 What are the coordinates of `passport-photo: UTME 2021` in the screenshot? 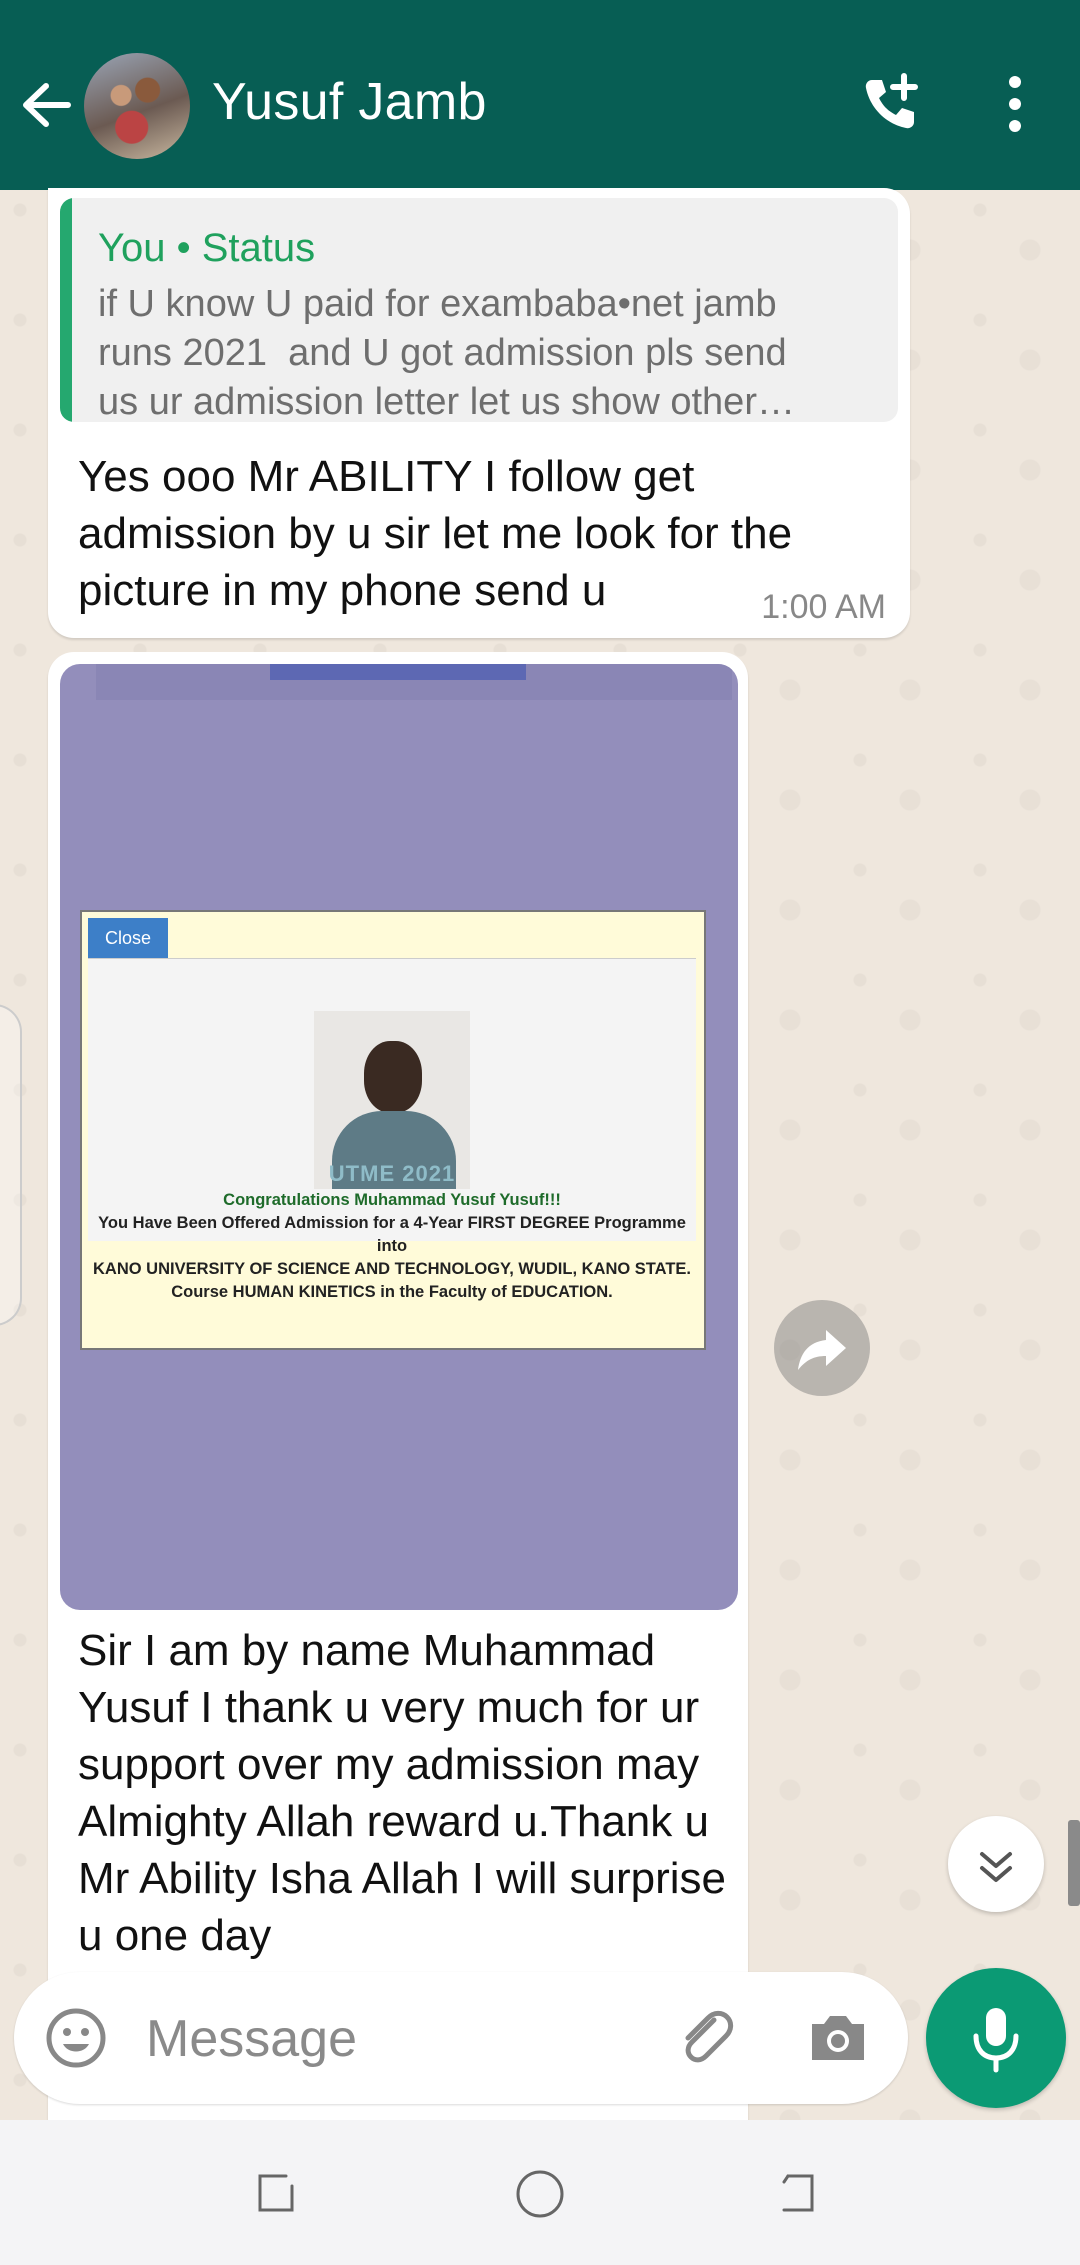 It's located at (392, 1100).